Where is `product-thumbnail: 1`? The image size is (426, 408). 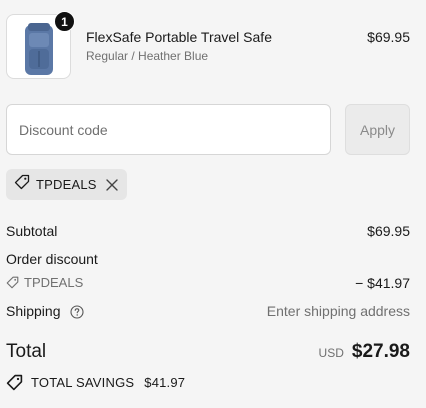
product-thumbnail: 1 is located at coordinates (40, 45).